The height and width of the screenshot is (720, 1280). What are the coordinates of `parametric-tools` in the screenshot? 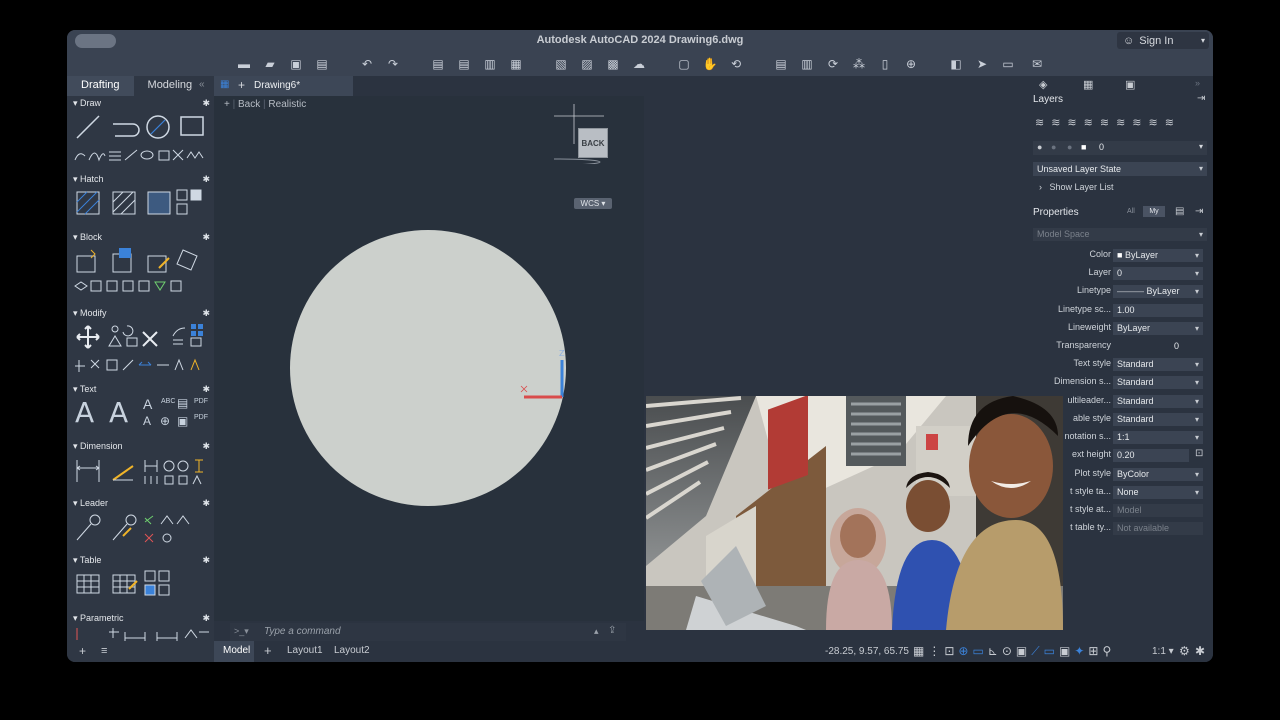 It's located at (143, 633).